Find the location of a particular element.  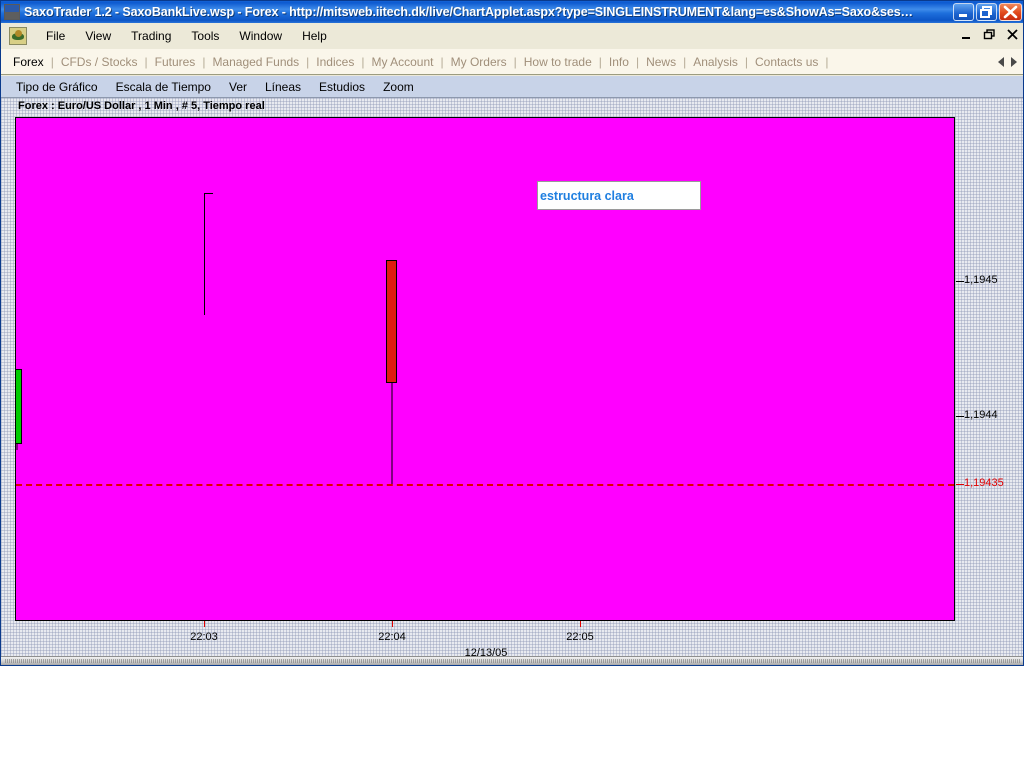

chart-menu-tipo-de-grafico: Tipo de Gráfico is located at coordinates (57, 87).